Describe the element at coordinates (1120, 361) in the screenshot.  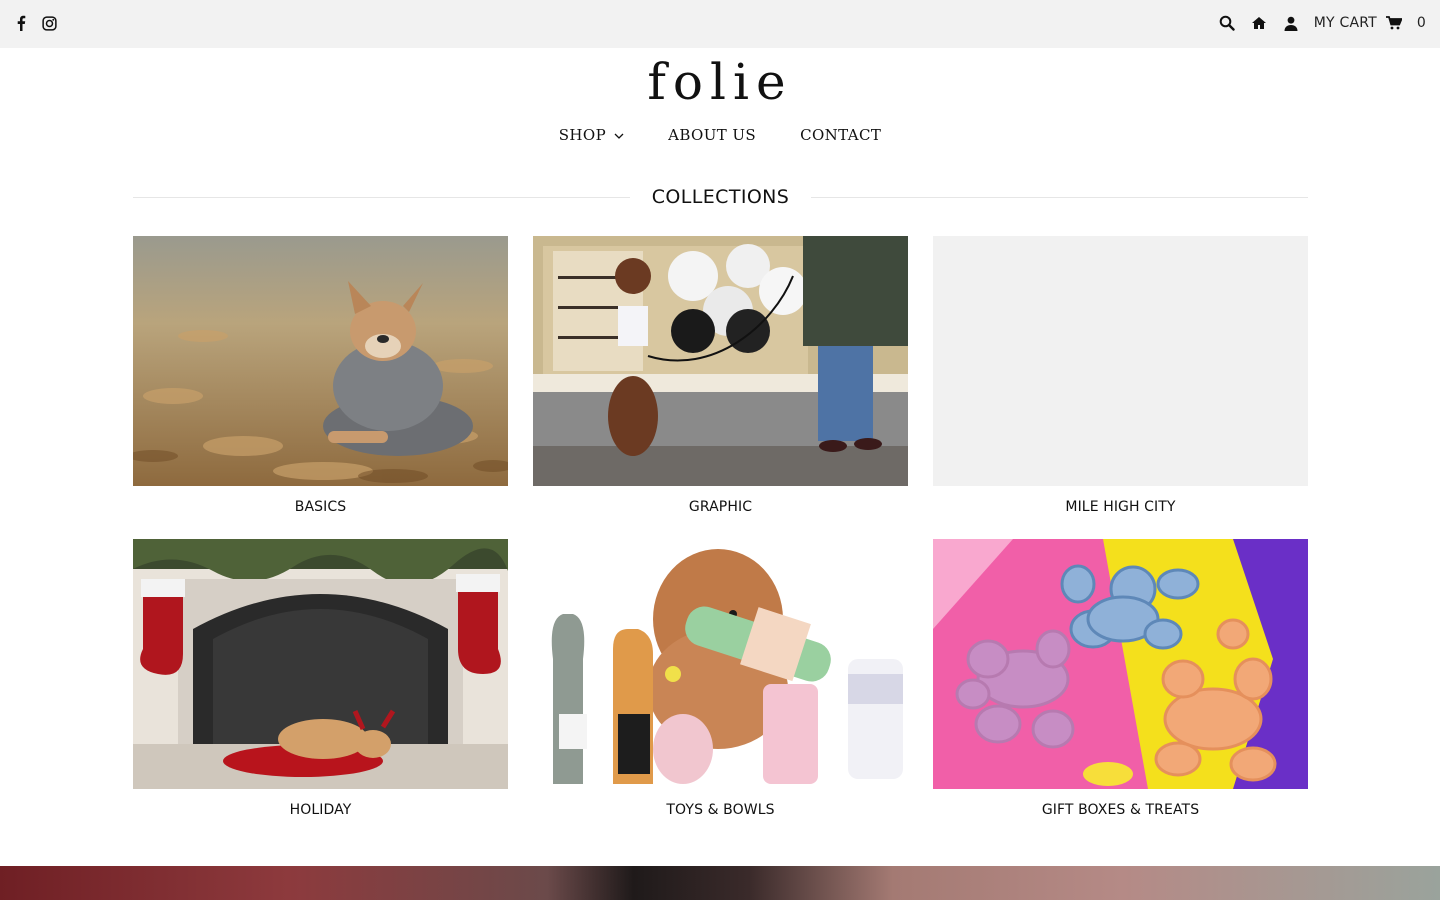
I see `collection-image-placeholder` at that location.